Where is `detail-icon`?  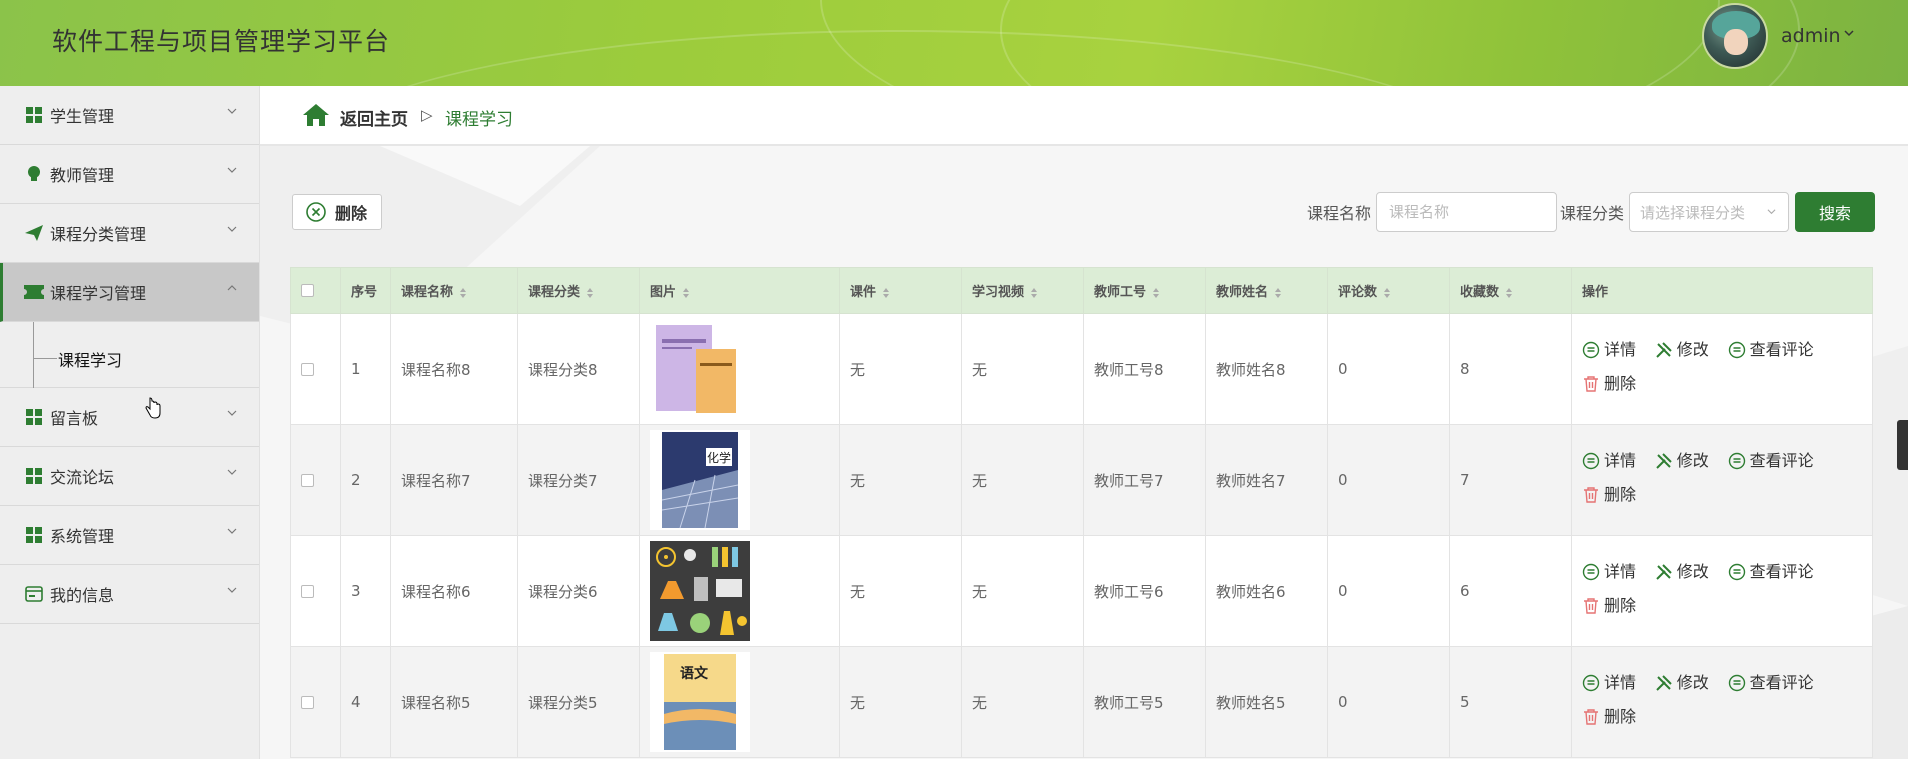 detail-icon is located at coordinates (1591, 350).